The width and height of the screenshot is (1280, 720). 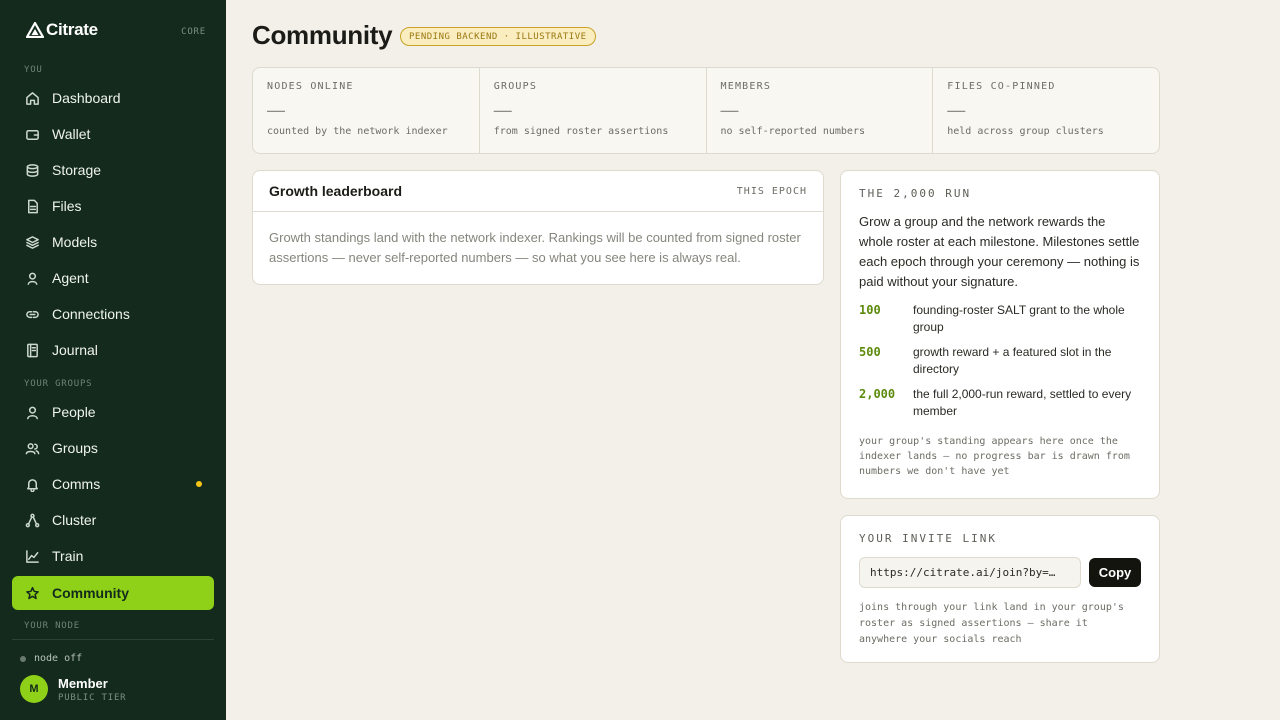 I want to click on user-profile: M Member PUBLIC TIER, so click(x=73, y=689).